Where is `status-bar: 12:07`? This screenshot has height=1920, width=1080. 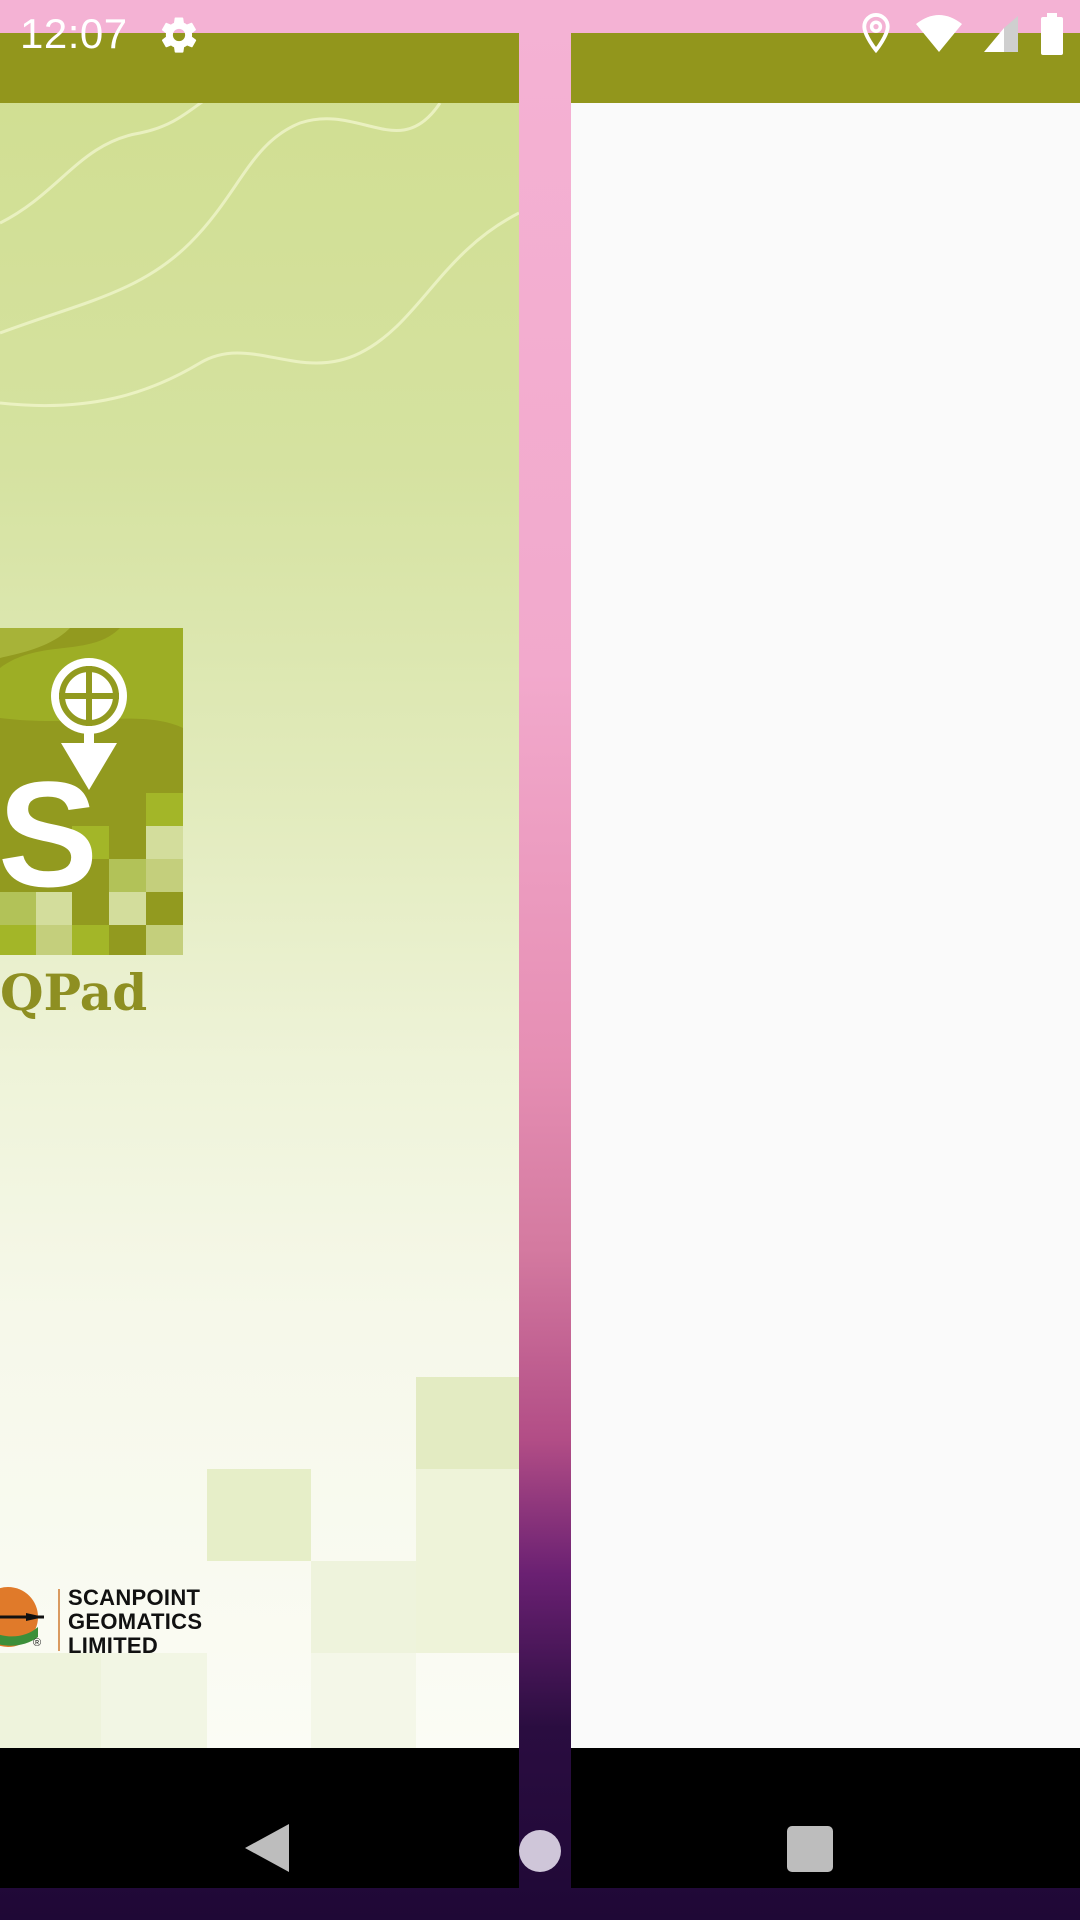
status-bar: 12:07 is located at coordinates (540, 36).